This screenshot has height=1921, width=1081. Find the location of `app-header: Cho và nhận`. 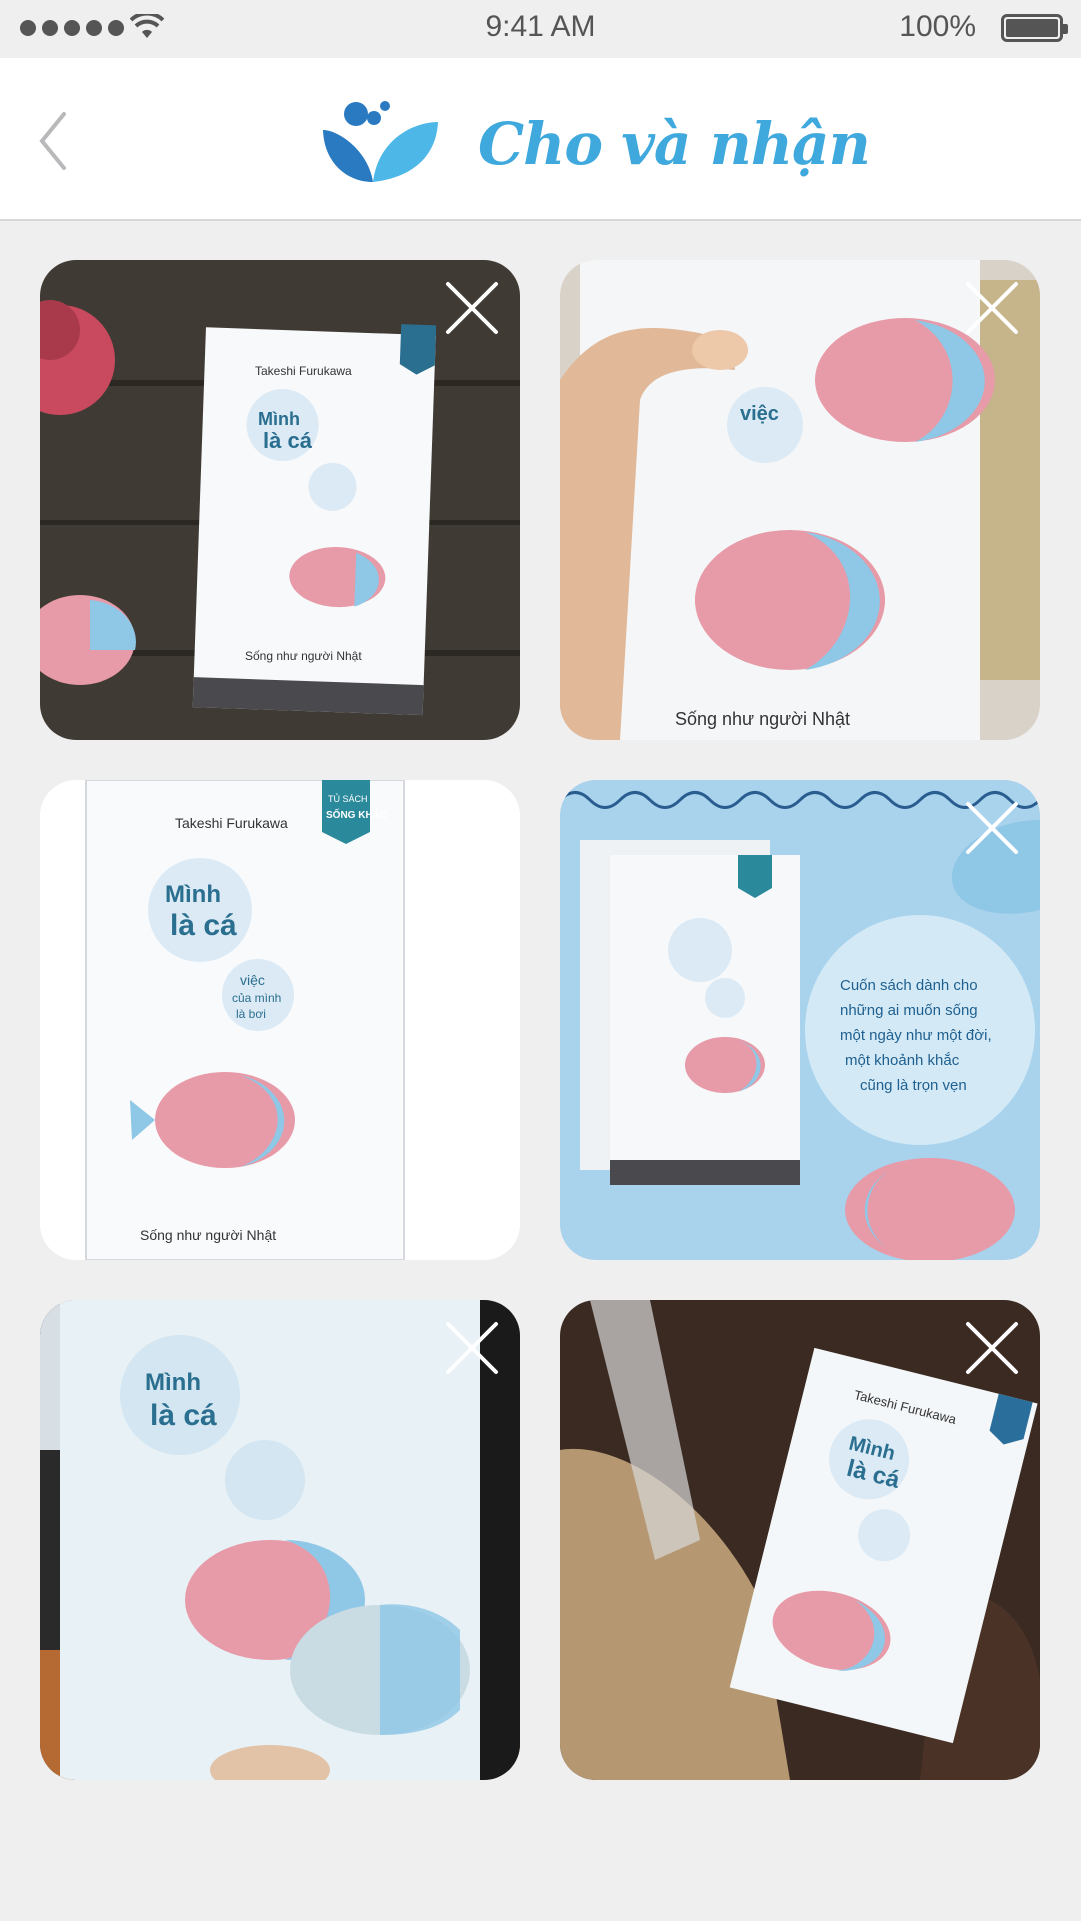

app-header: Cho và nhận is located at coordinates (540, 139).